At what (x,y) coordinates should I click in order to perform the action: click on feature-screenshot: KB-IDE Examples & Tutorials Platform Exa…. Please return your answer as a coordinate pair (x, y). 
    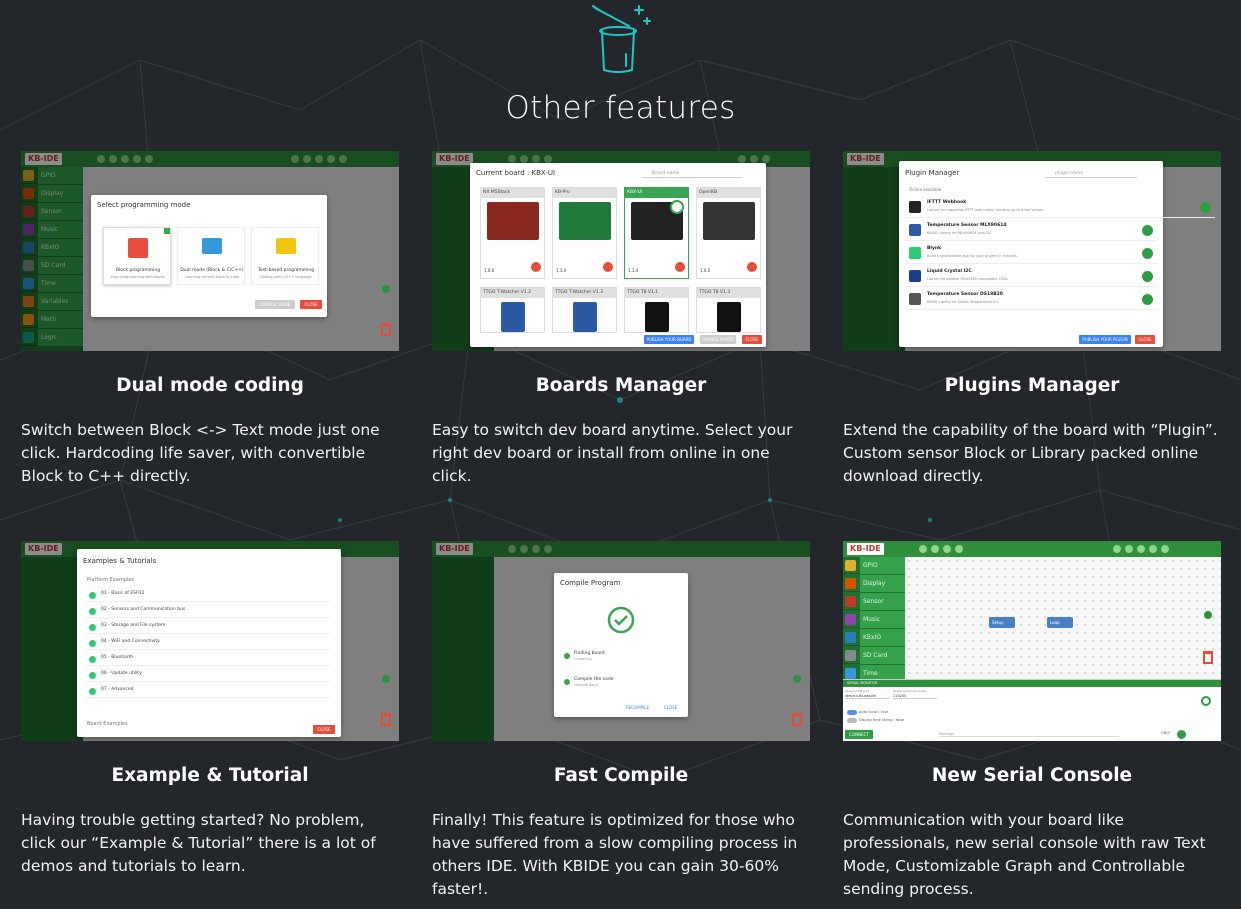
    Looking at the image, I should click on (210, 641).